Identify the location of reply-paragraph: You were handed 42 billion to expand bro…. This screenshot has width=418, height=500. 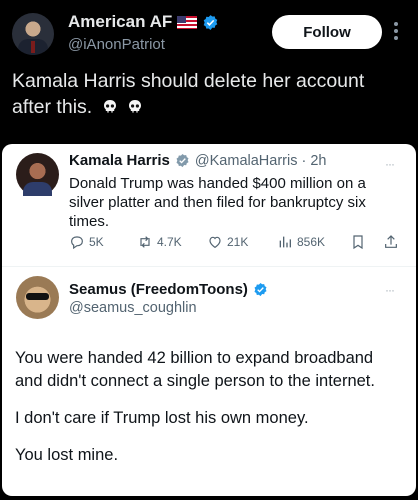
(212, 370).